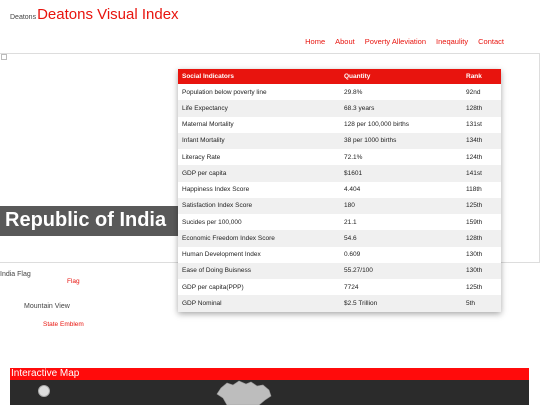 Image resolution: width=540 pixels, height=405 pixels. I want to click on map-control-button, so click(44, 391).